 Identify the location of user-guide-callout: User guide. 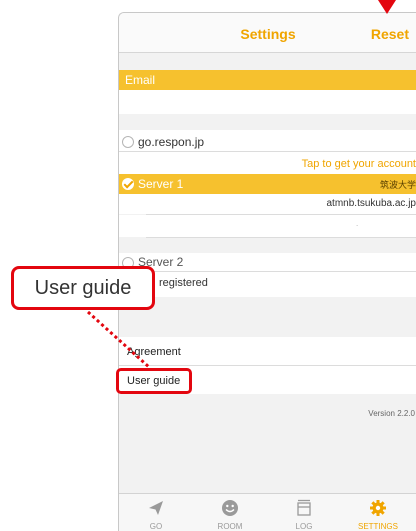
(83, 288).